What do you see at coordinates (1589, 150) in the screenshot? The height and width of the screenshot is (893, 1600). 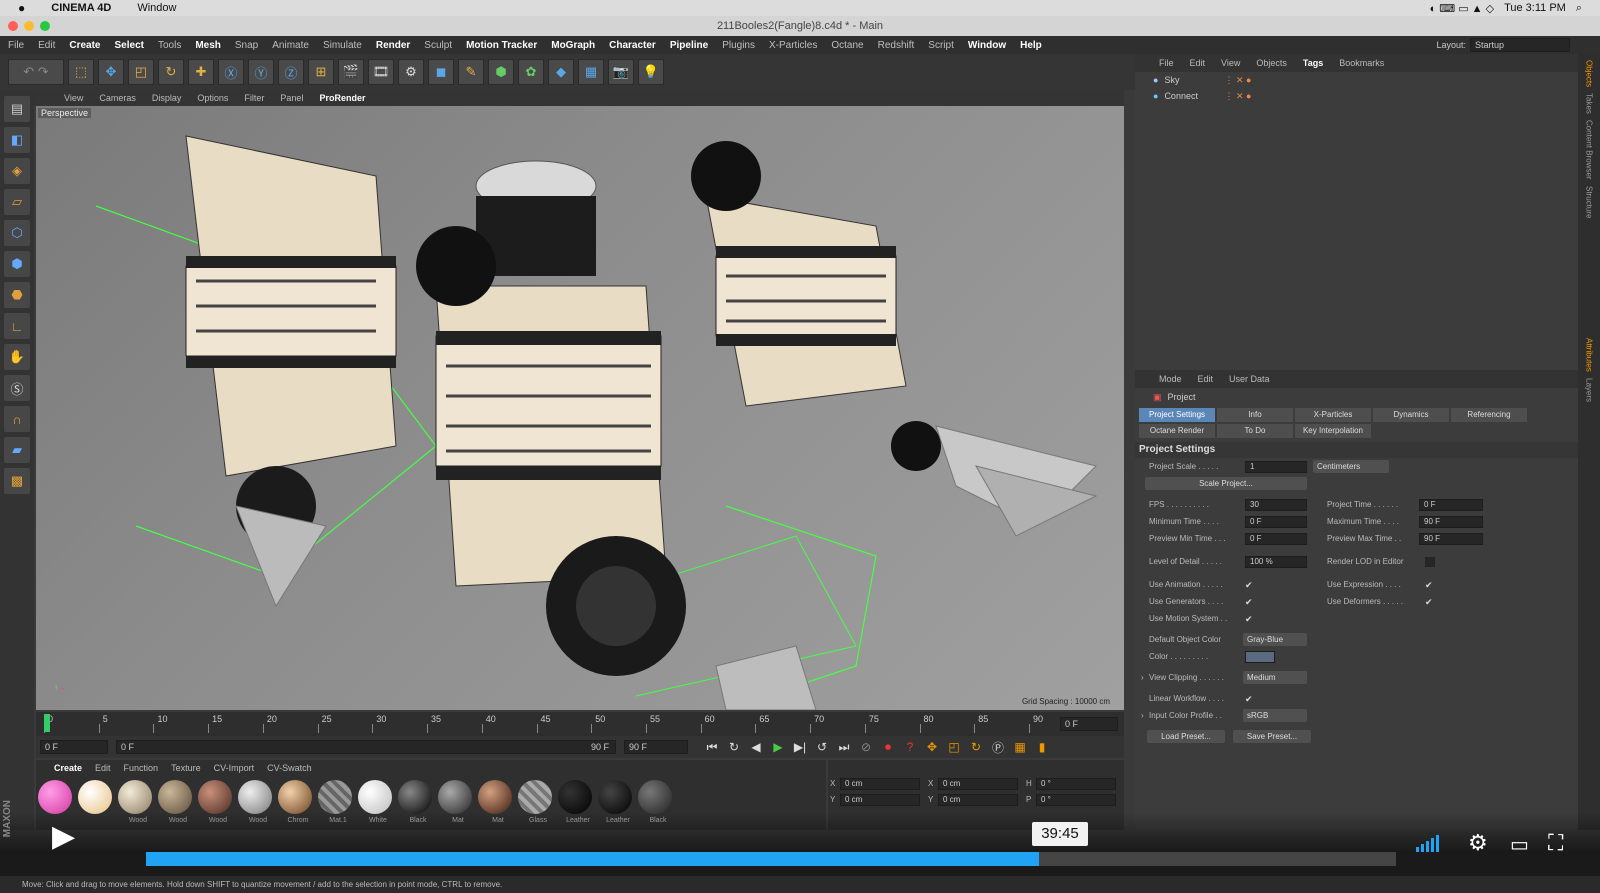 I see `side-tab-content-browser: Content Browser` at bounding box center [1589, 150].